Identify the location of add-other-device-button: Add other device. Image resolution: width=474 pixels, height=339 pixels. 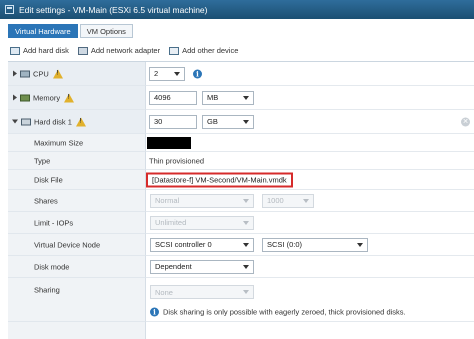
(203, 50).